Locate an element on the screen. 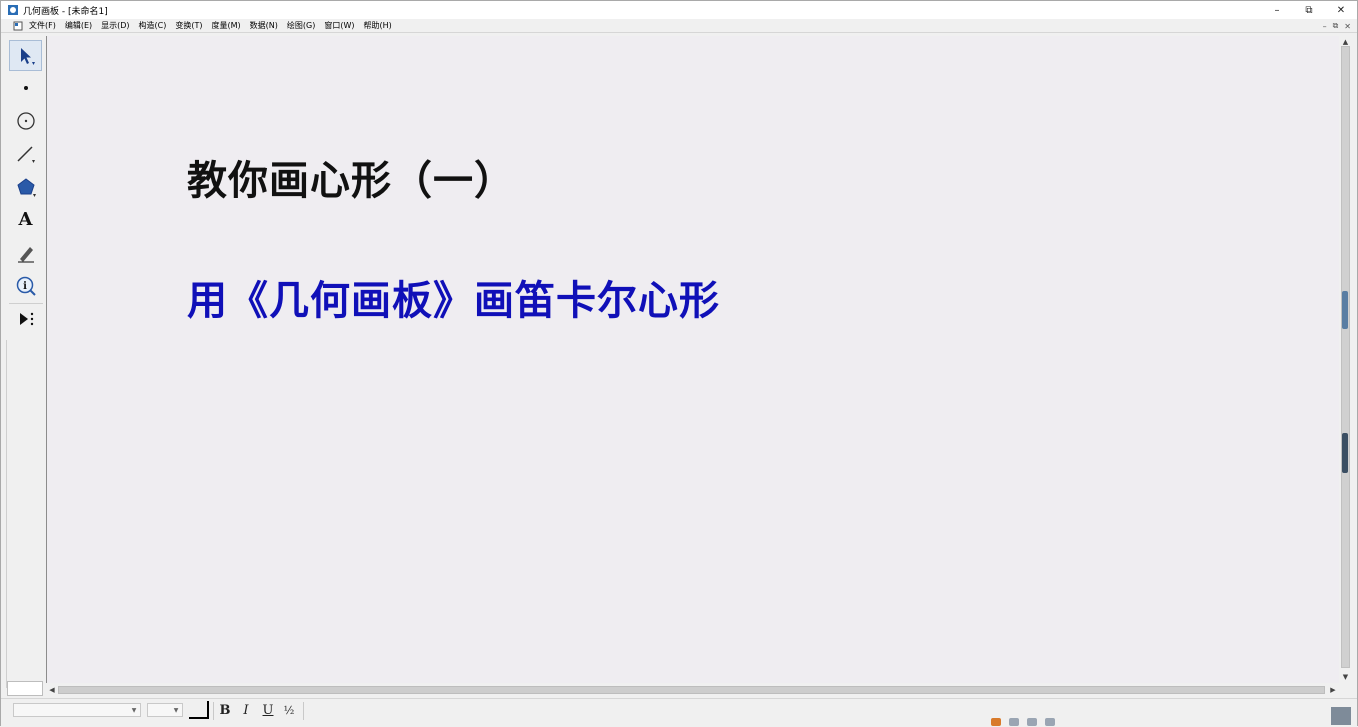  line-icon is located at coordinates (25, 154).